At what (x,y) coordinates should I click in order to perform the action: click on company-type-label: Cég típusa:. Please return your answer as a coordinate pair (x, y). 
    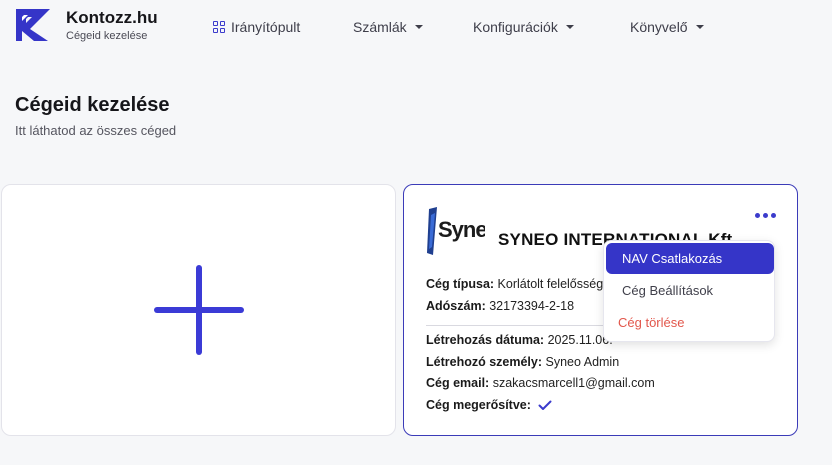
    Looking at the image, I should click on (460, 284).